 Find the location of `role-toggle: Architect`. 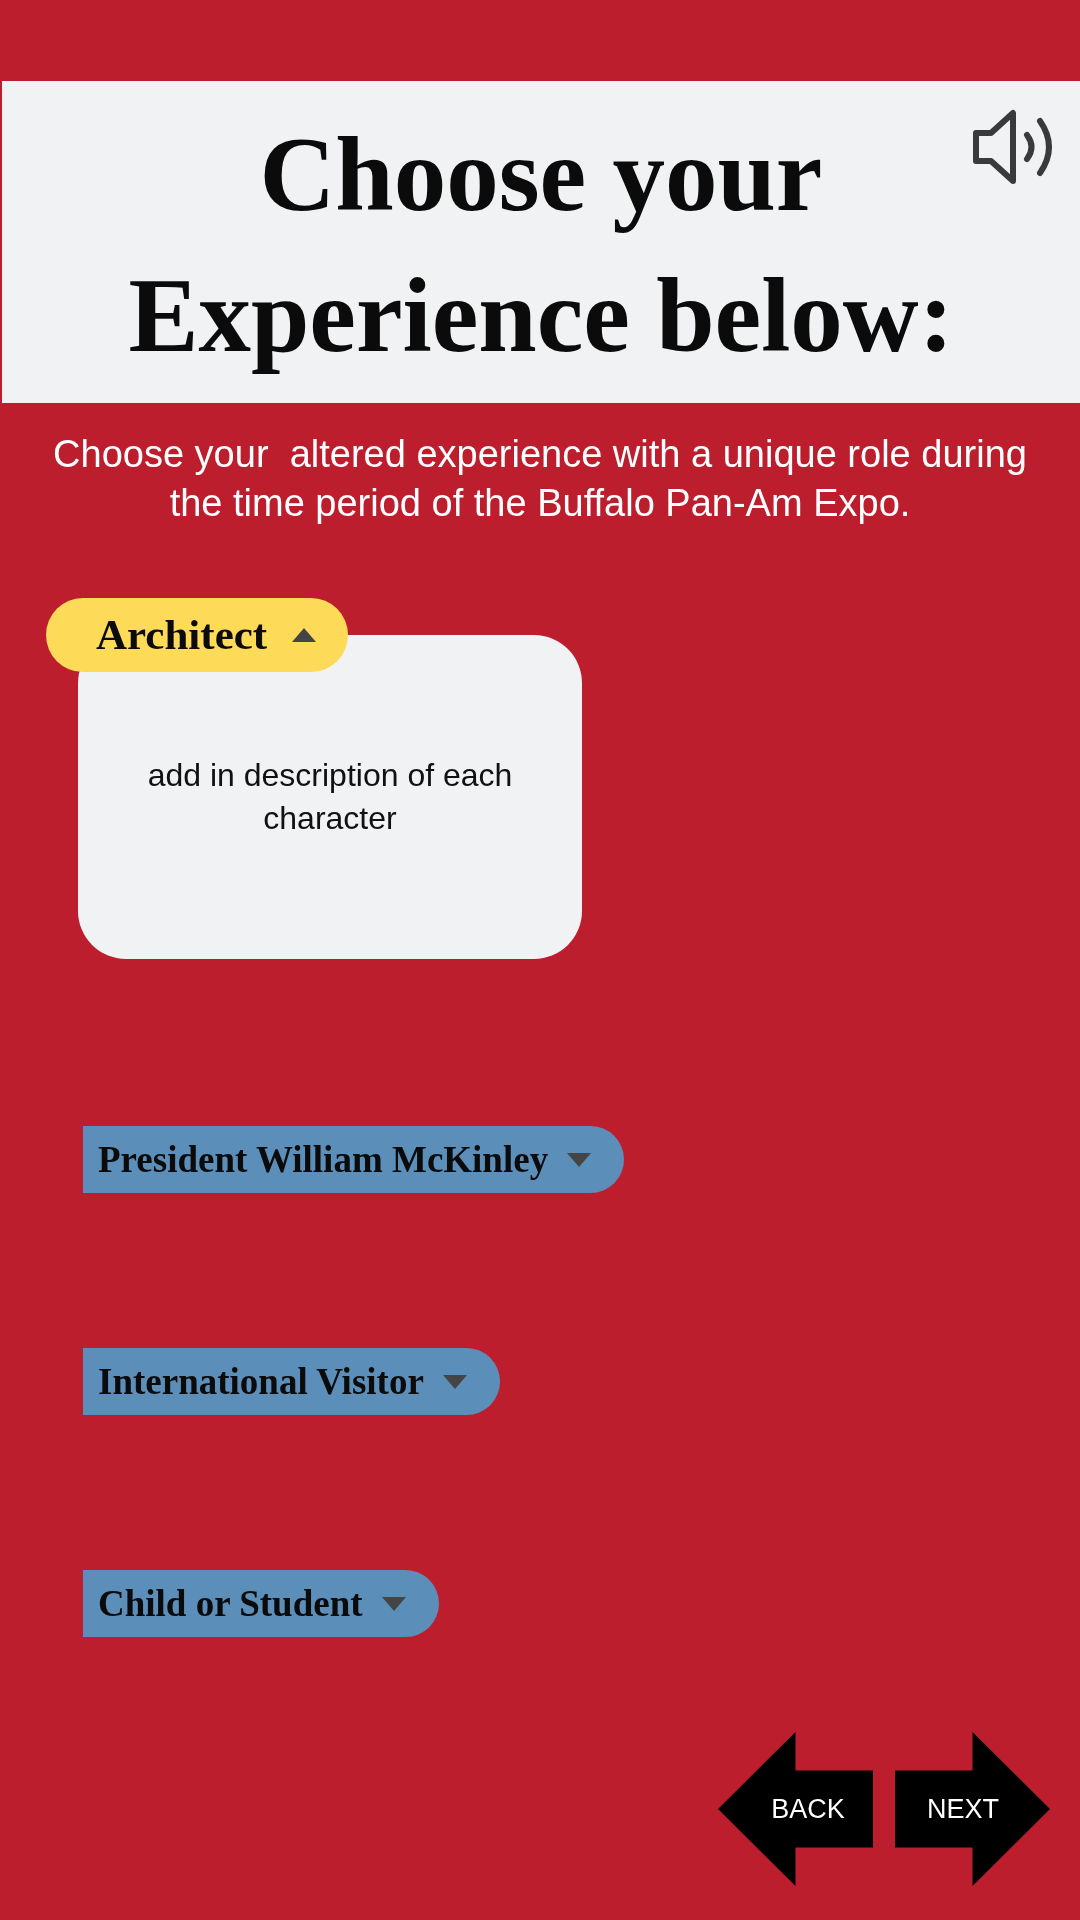

role-toggle: Architect is located at coordinates (197, 635).